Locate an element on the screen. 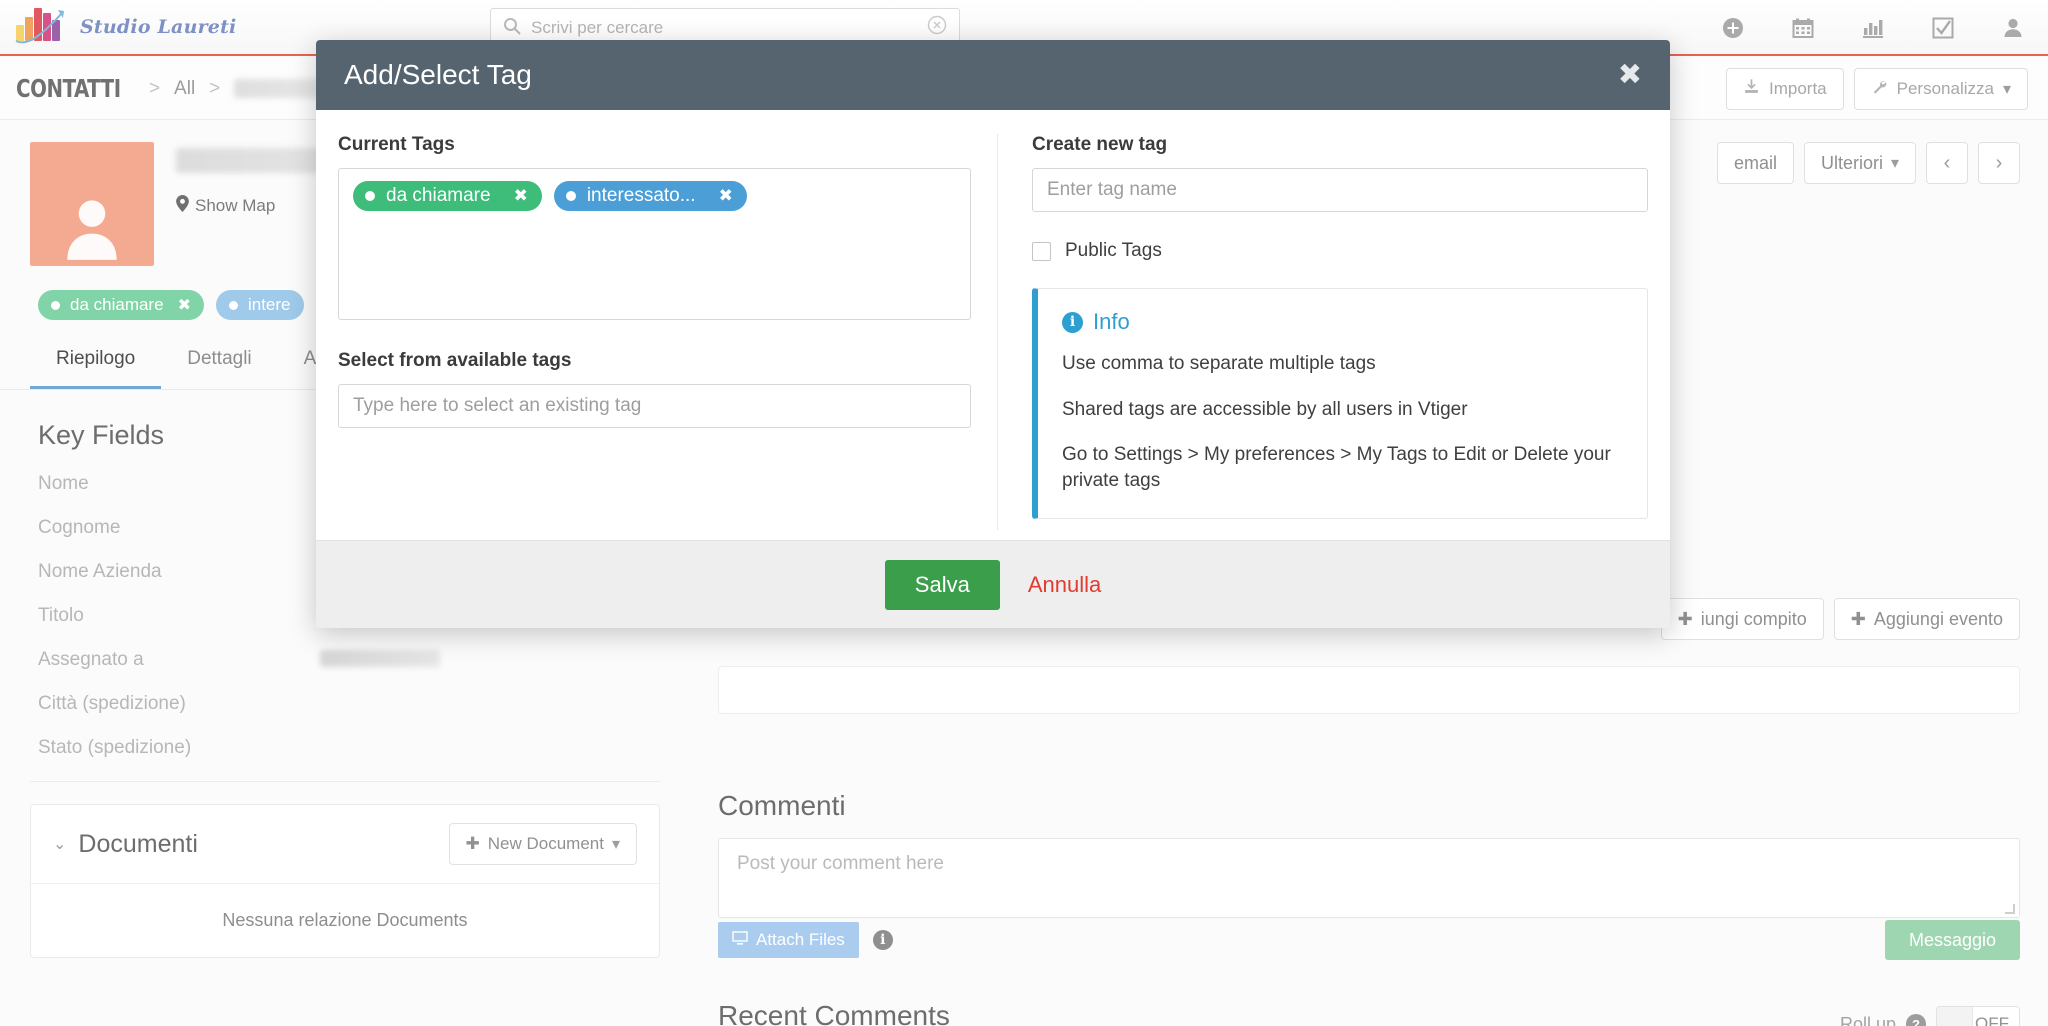 This screenshot has width=2048, height=1026. current-tag-chip: interessato... ✖ is located at coordinates (650, 196).